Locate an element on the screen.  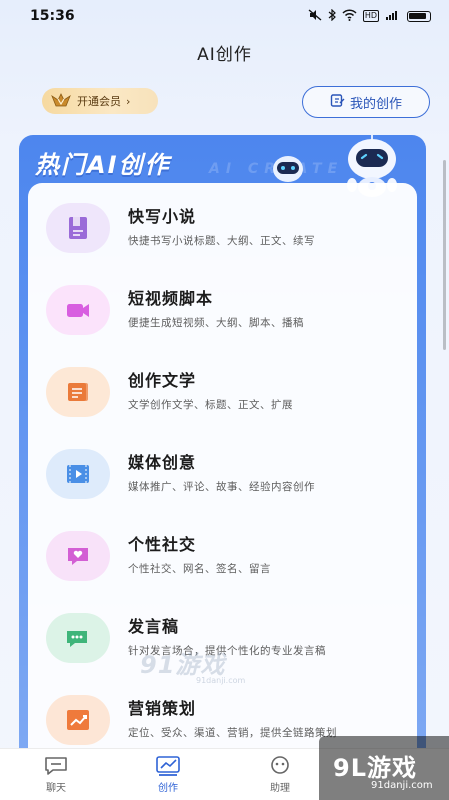
my-creations-button: 我的创作 is located at coordinates (366, 102).